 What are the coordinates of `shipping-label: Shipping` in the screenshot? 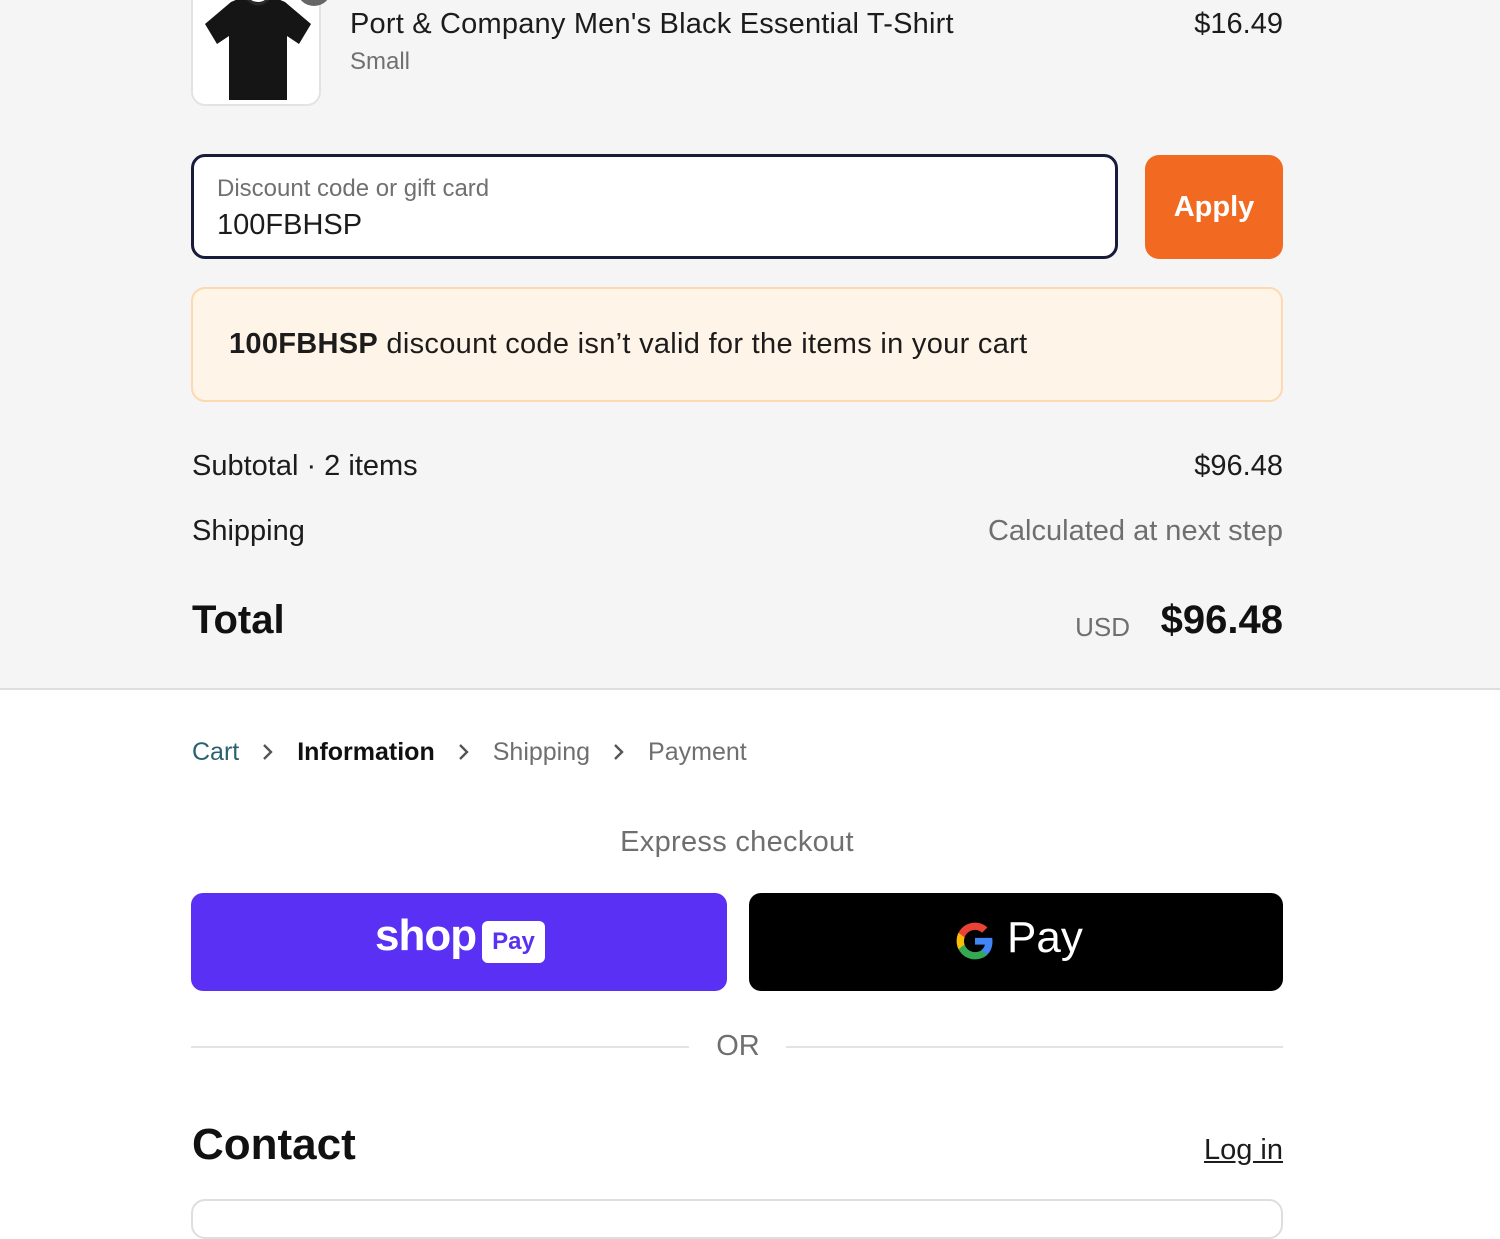 It's located at (248, 531).